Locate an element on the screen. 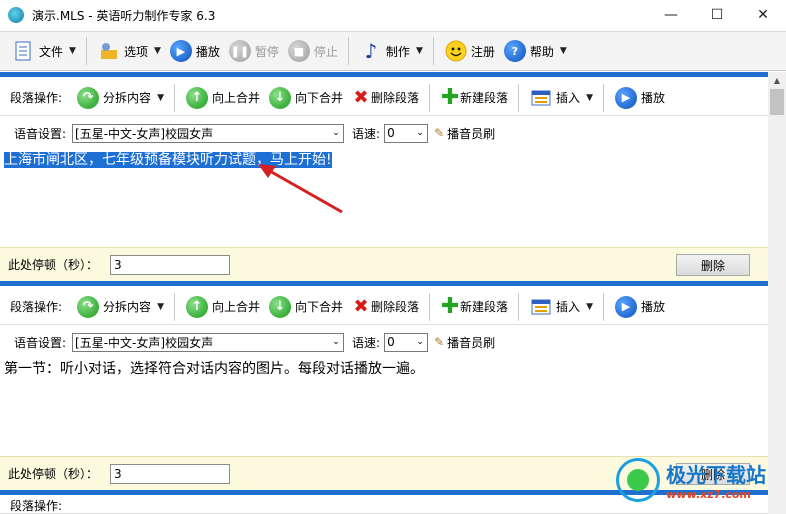  make-label: 制作 is located at coordinates (397, 51).